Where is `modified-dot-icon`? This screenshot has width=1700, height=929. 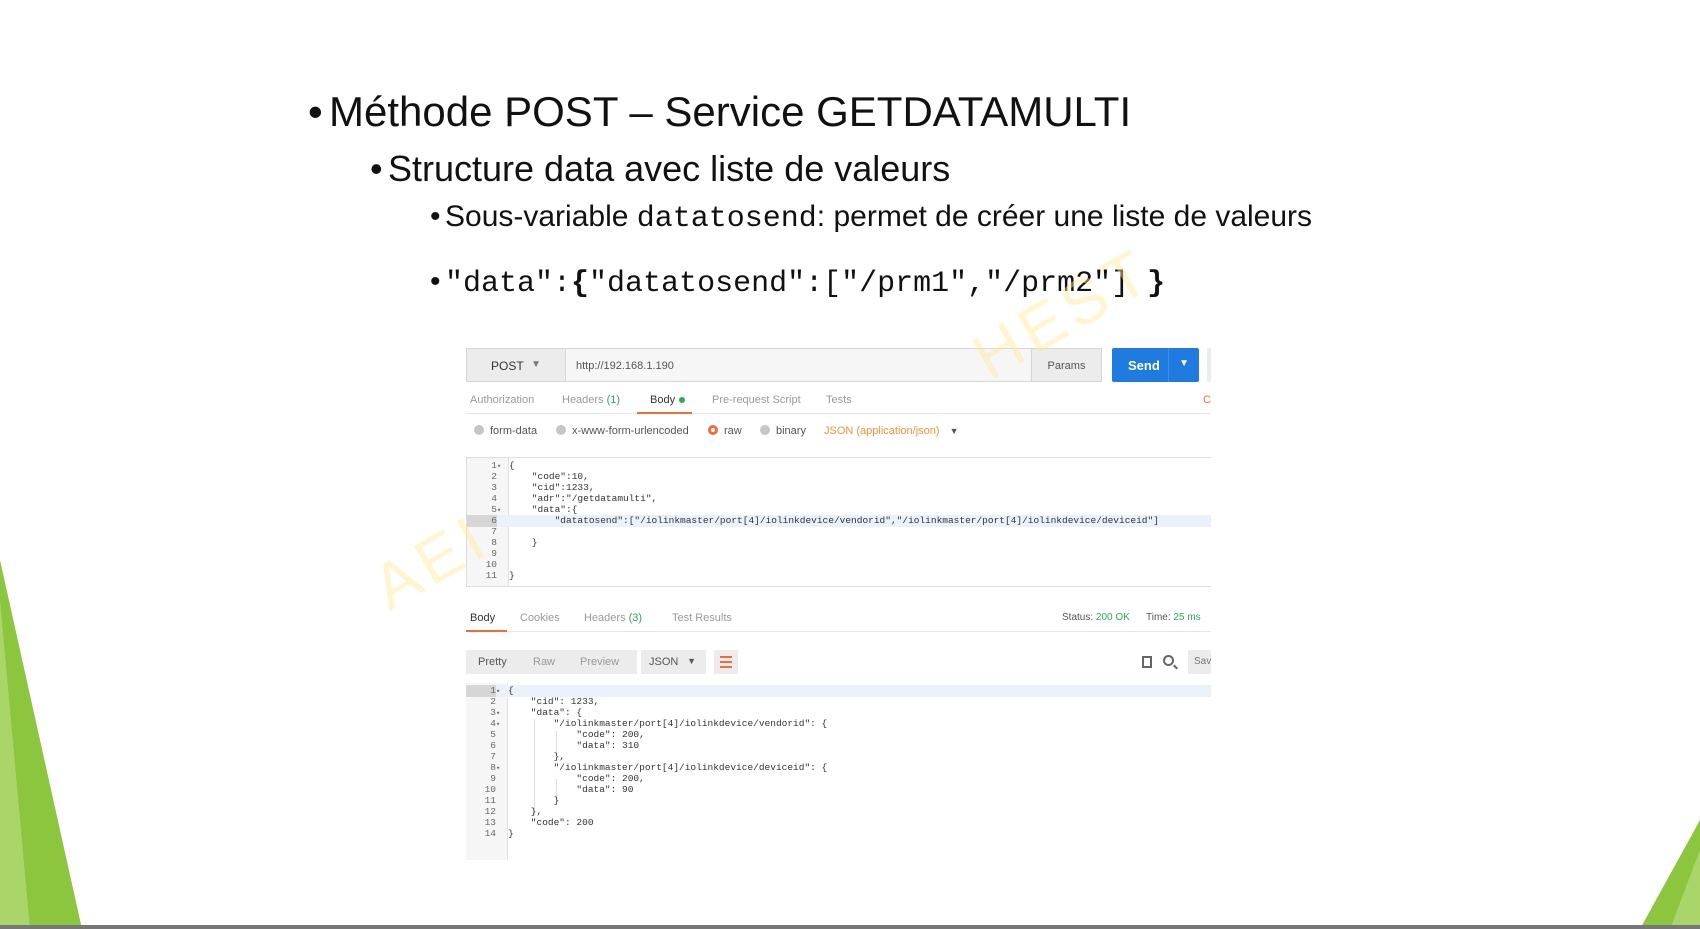
modified-dot-icon is located at coordinates (682, 400).